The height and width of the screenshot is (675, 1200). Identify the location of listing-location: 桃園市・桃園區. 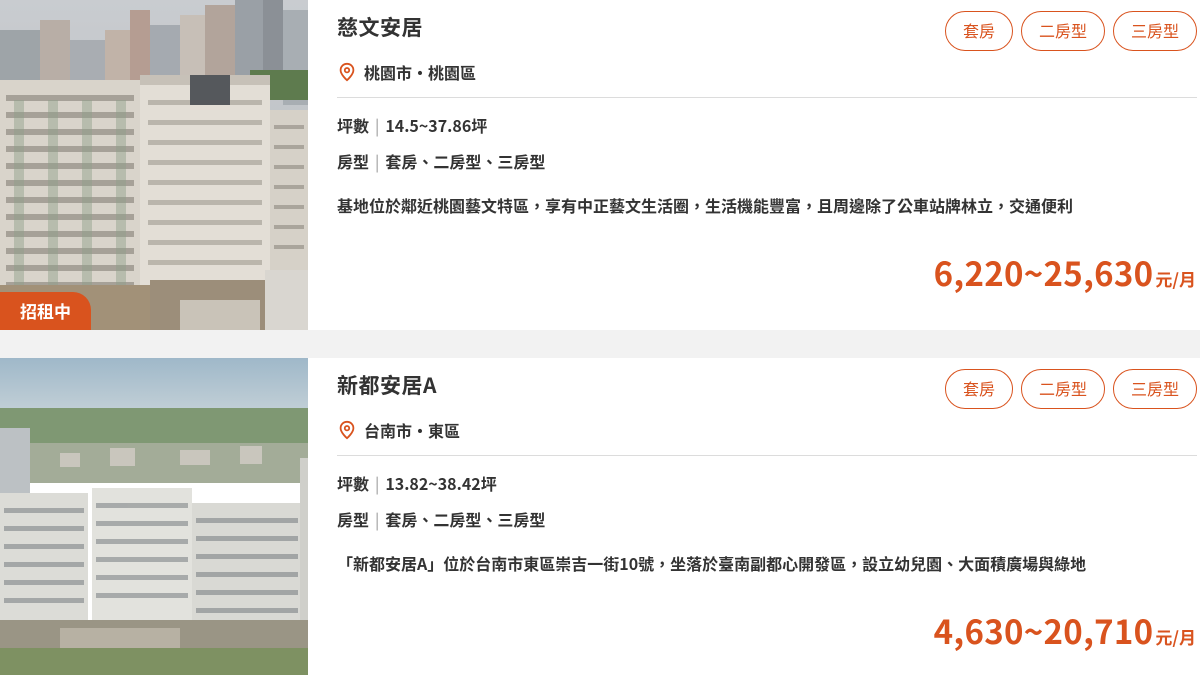
(406, 72).